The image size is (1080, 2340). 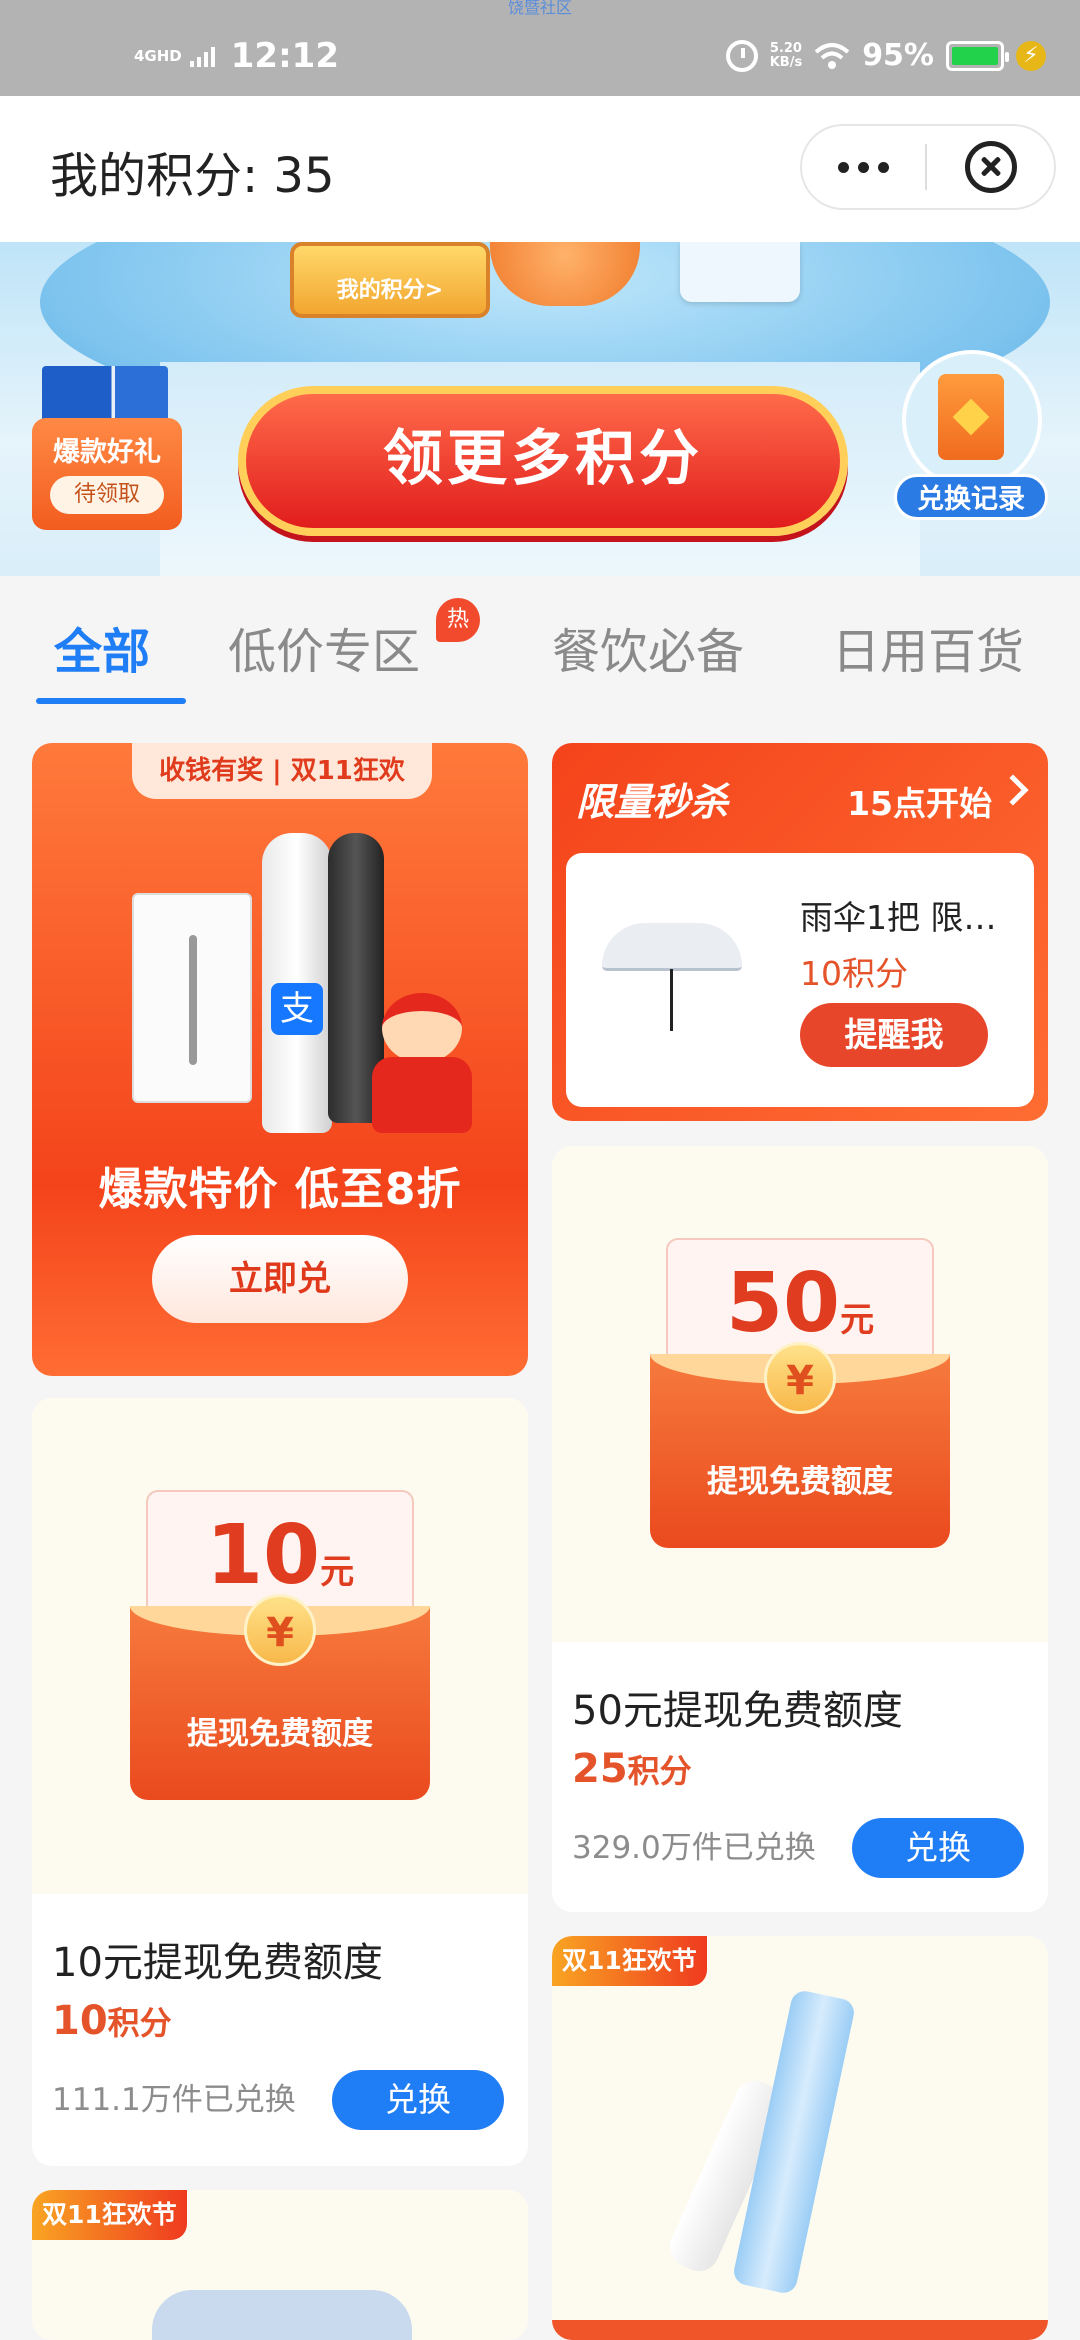 I want to click on tab-low-price: 低价专区, so click(x=324, y=647).